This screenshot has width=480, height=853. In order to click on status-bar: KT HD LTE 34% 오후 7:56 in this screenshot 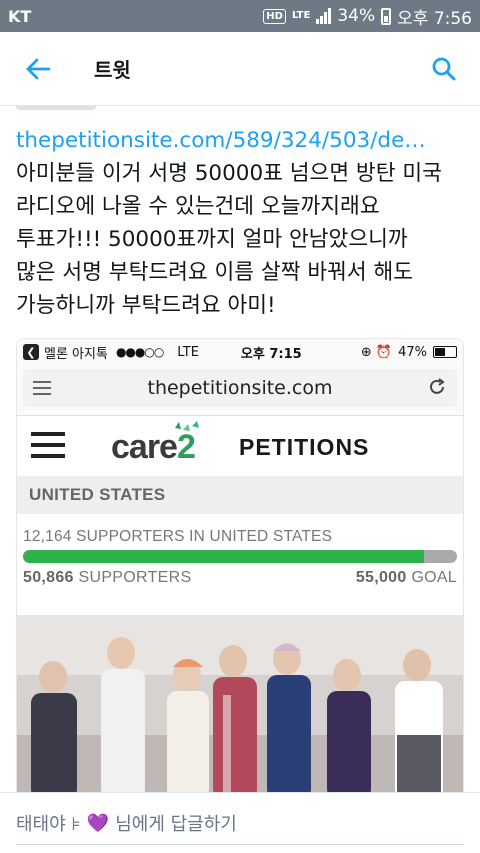, I will do `click(240, 16)`.